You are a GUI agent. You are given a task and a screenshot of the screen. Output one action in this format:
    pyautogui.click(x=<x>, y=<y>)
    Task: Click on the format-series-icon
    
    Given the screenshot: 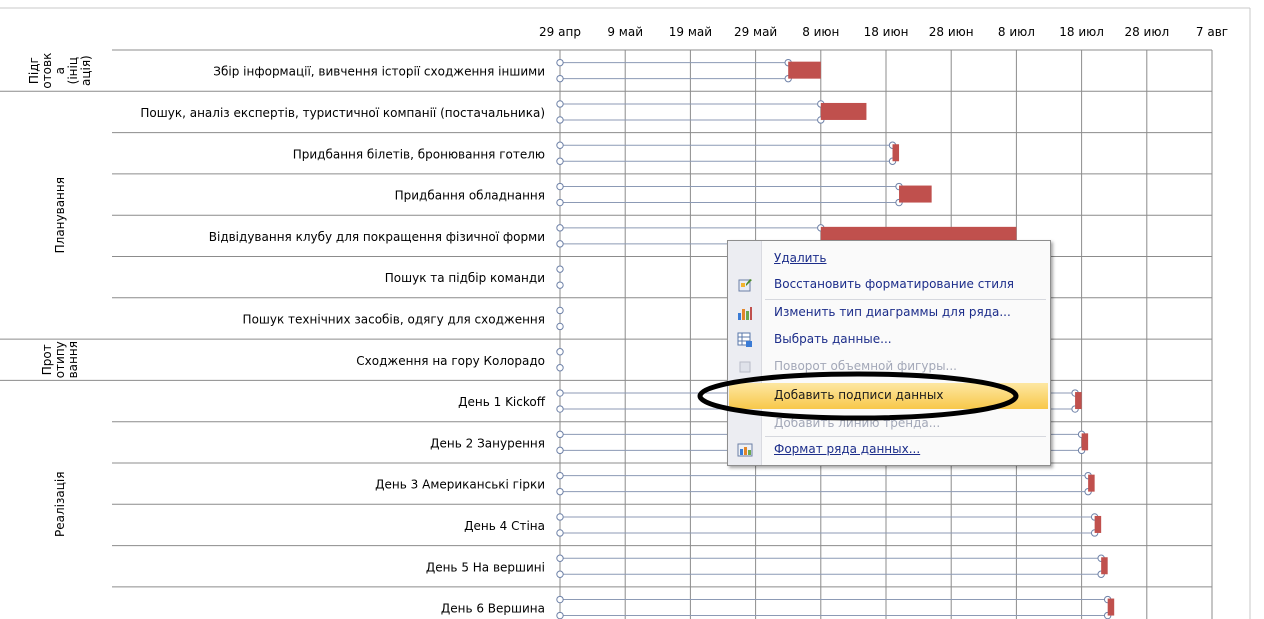 What is the action you would take?
    pyautogui.click(x=745, y=450)
    